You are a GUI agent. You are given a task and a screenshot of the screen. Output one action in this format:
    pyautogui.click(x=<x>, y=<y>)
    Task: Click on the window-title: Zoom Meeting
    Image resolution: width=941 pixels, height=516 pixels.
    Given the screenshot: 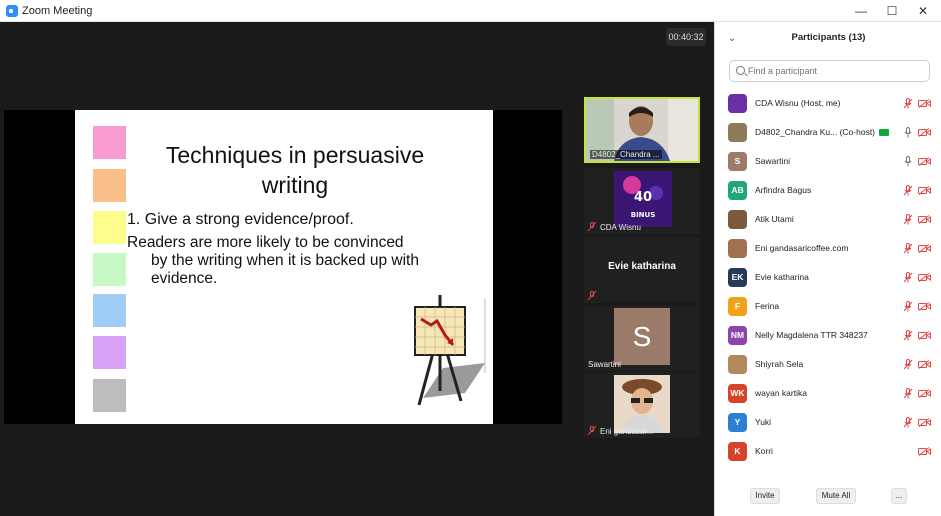 What is the action you would take?
    pyautogui.click(x=57, y=11)
    